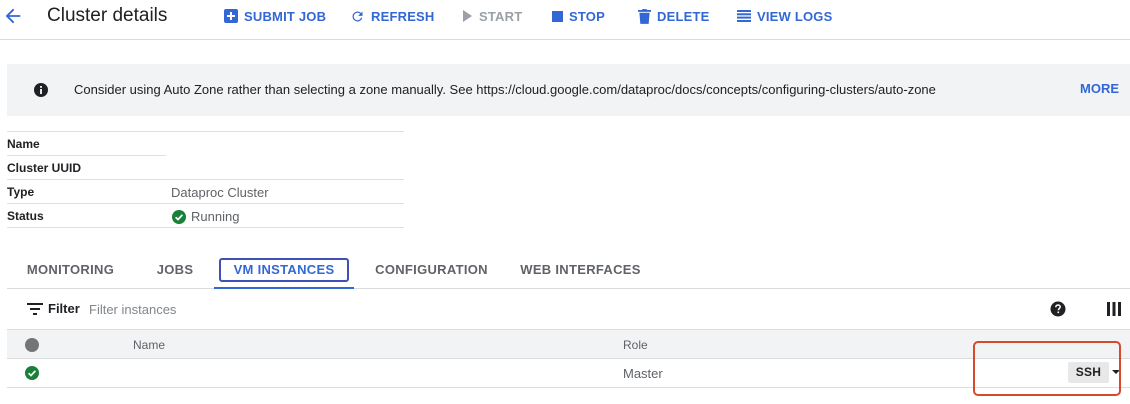  Describe the element at coordinates (107, 15) in the screenshot. I see `page-title: Cluster details` at that location.